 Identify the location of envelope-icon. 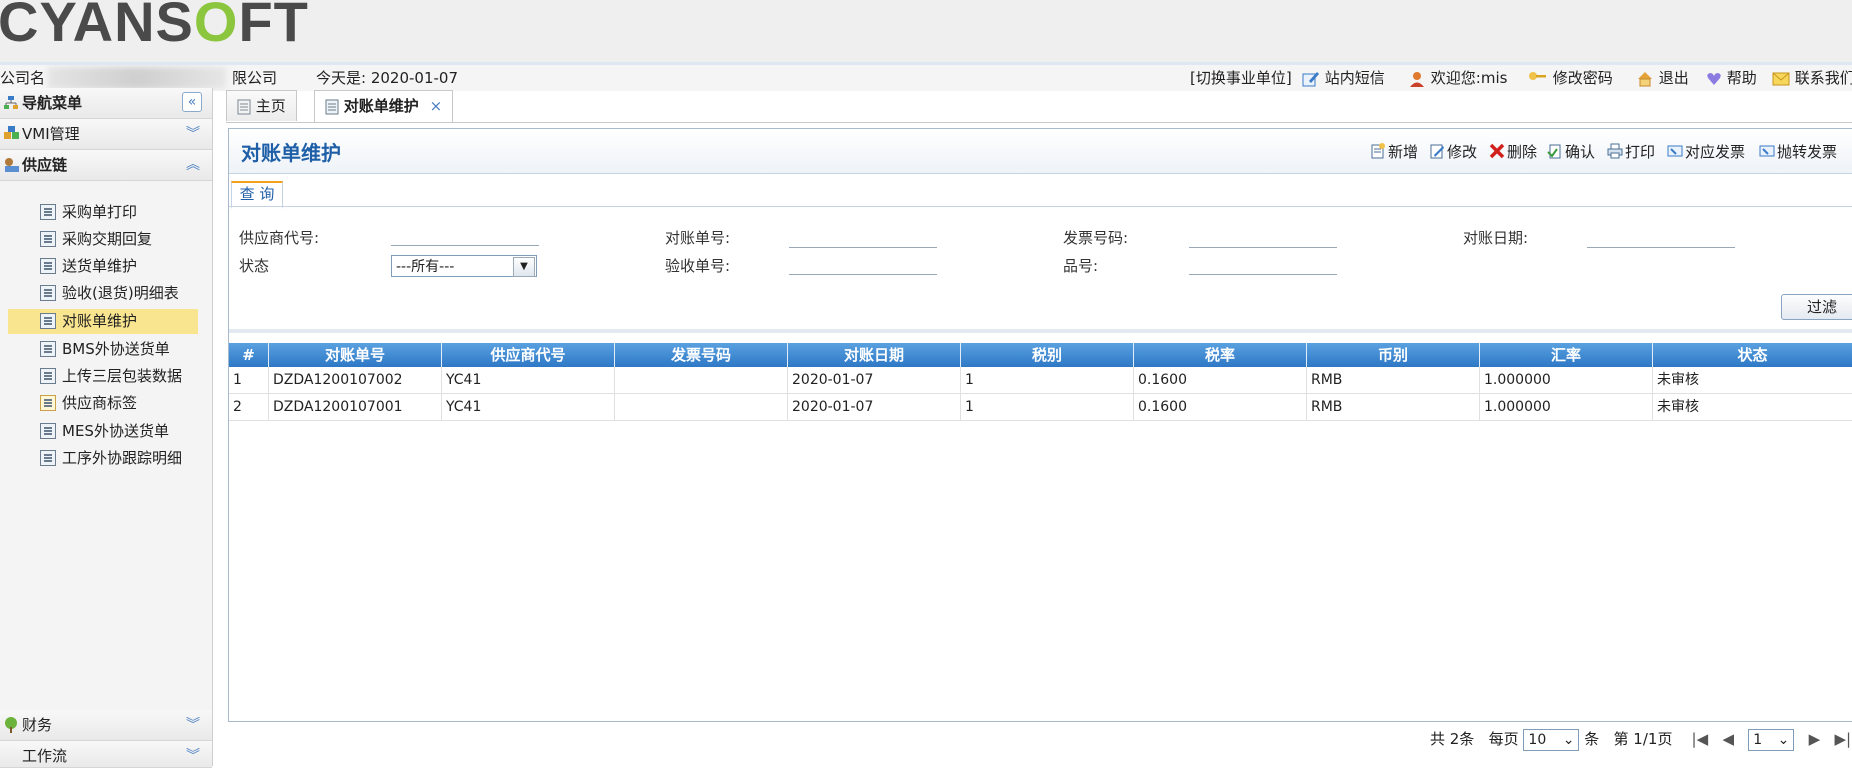
(1781, 78).